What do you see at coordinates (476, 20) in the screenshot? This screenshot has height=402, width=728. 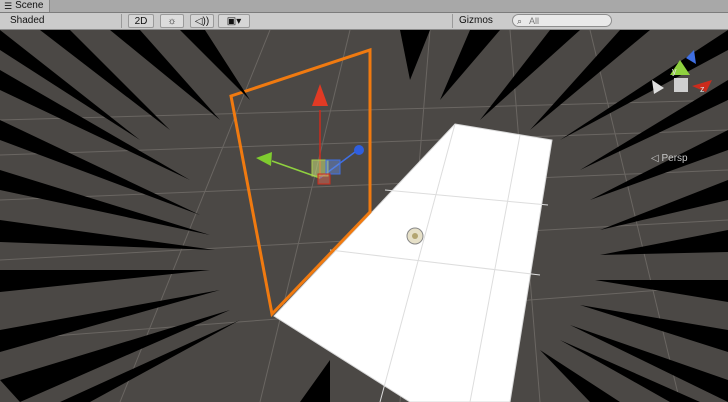 I see `gizmos-label: Gizmos` at bounding box center [476, 20].